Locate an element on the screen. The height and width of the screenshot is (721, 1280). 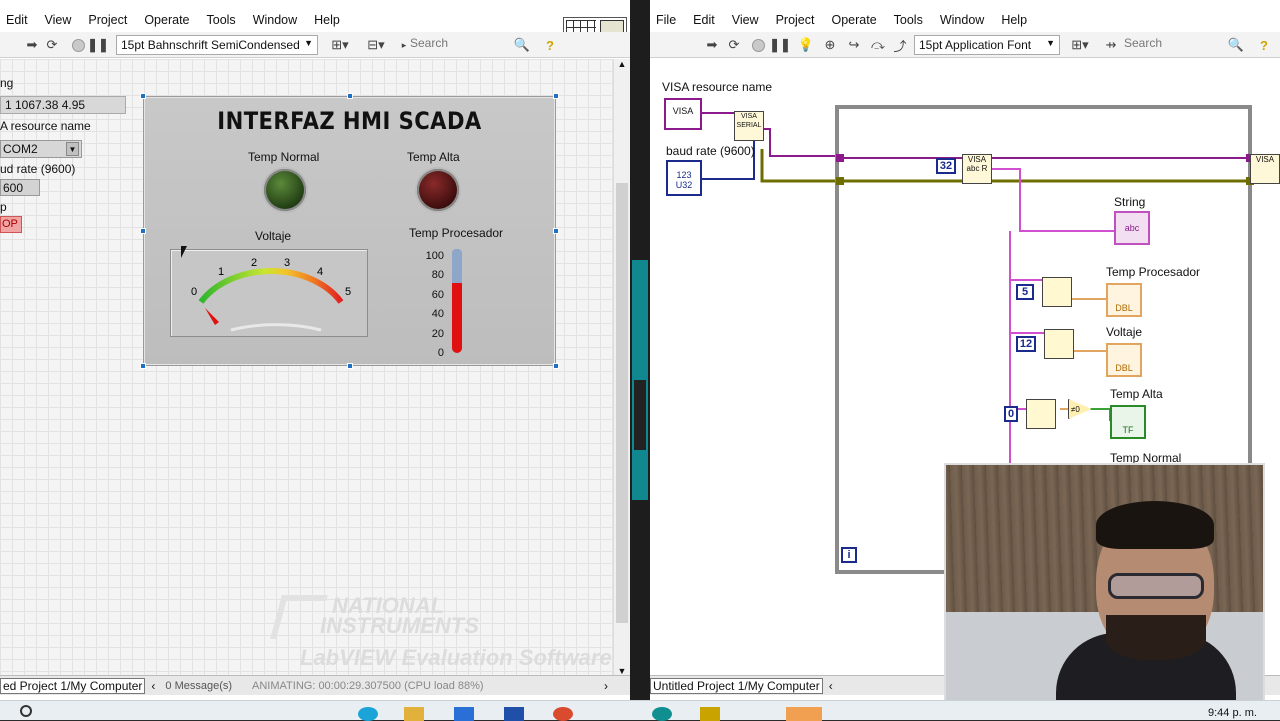
windows-start-icon is located at coordinates (26, 711).